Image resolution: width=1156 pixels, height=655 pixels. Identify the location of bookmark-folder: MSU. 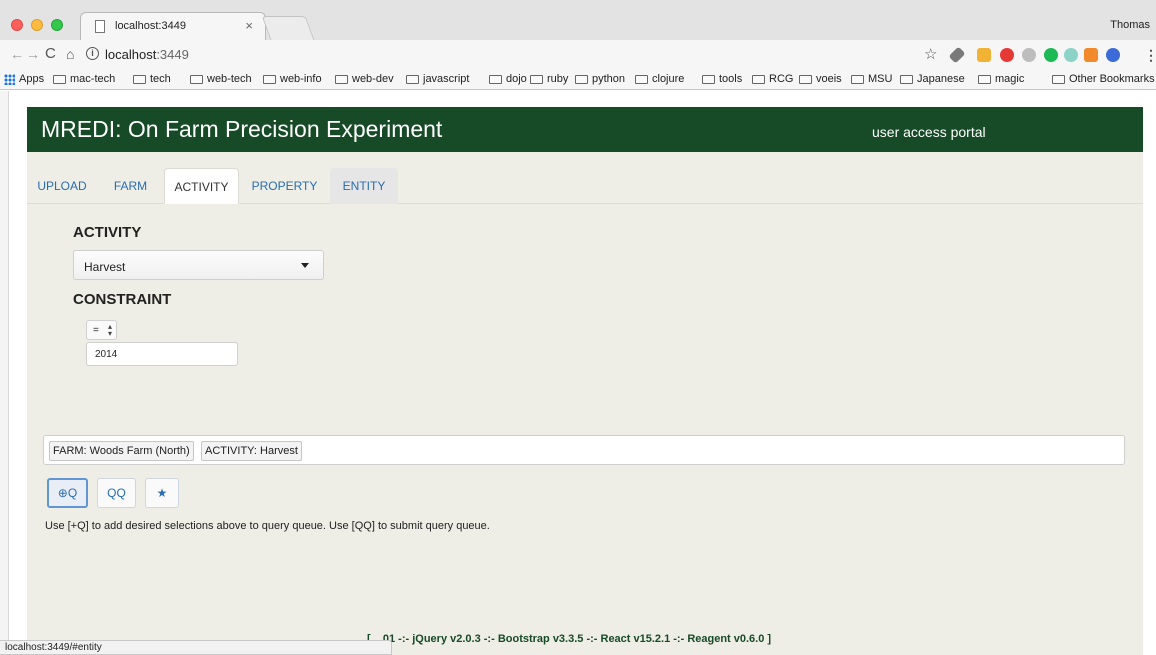
(871, 79).